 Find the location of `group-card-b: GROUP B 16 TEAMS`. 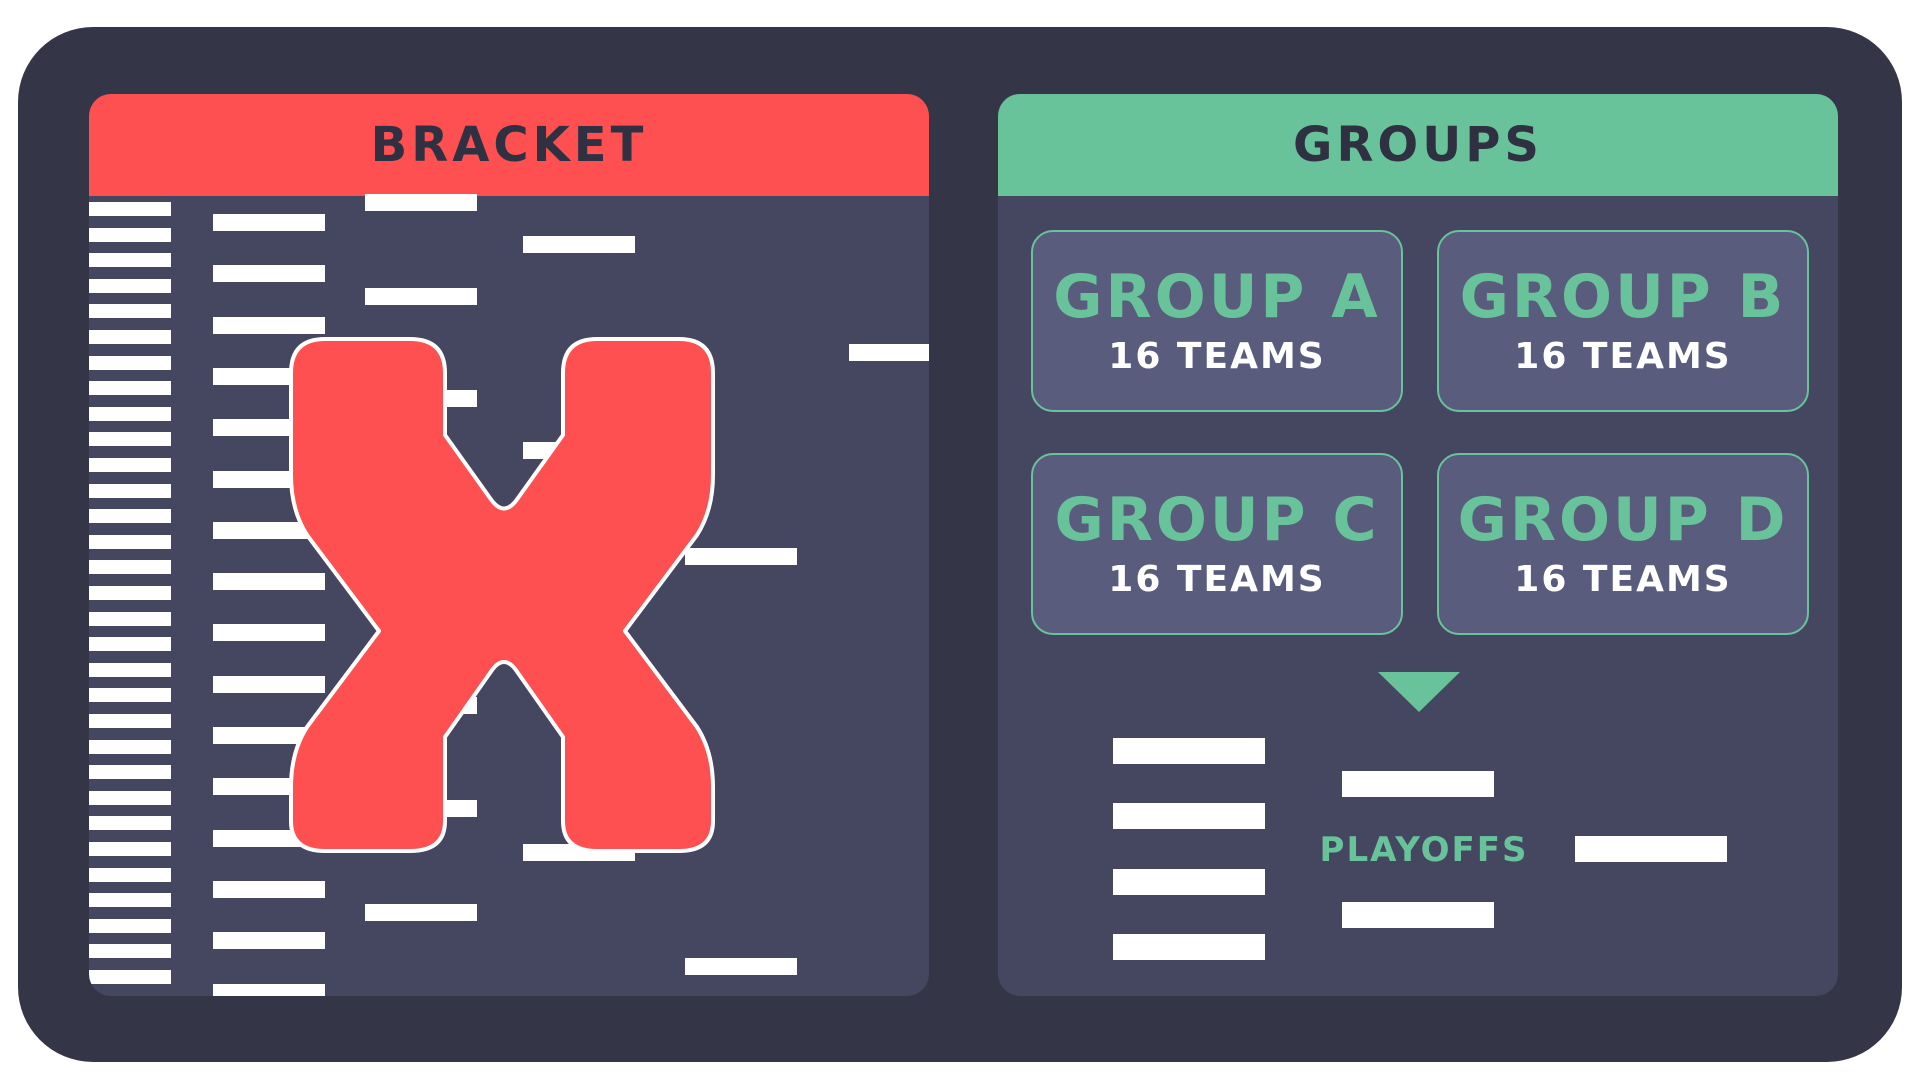

group-card-b: GROUP B 16 TEAMS is located at coordinates (1623, 321).